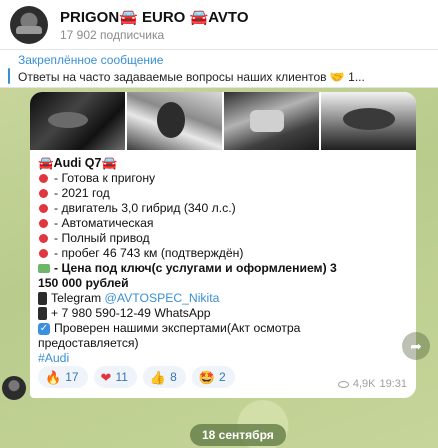 The image size is (438, 448). I want to click on hashtag-link: #Audi, so click(223, 358).